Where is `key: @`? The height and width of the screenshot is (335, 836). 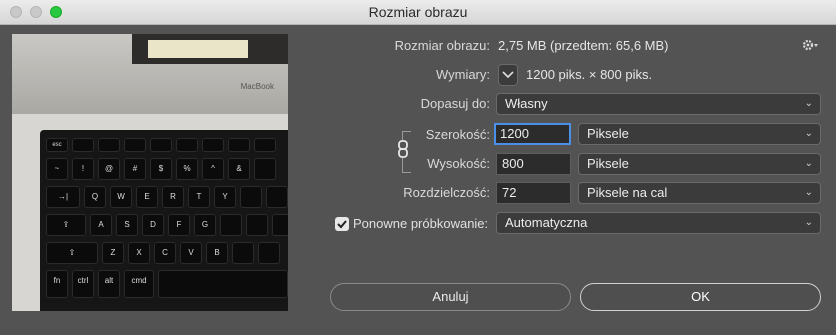 key: @ is located at coordinates (109, 169).